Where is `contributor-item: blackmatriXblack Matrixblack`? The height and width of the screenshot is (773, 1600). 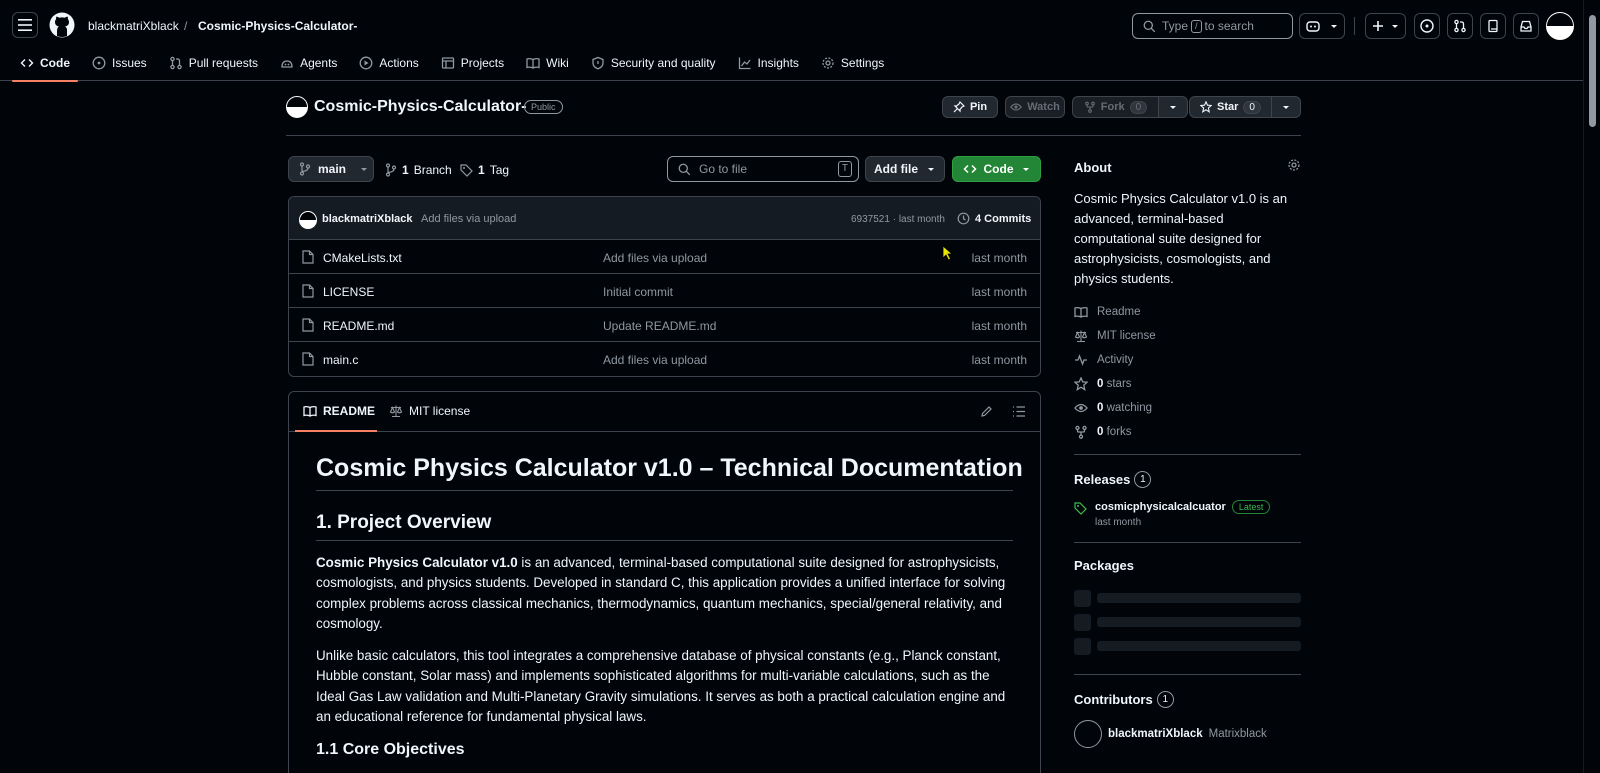 contributor-item: blackmatriXblack Matrixblack is located at coordinates (1187, 734).